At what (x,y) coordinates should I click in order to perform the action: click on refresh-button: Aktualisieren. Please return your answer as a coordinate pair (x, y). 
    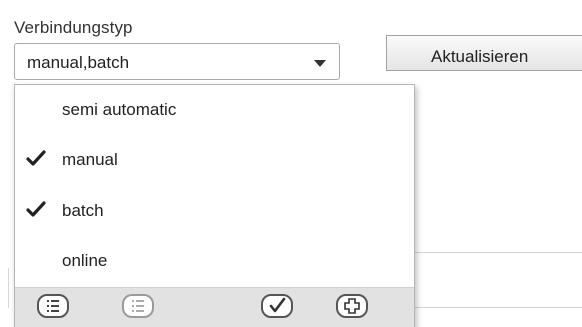
    Looking at the image, I should click on (484, 53).